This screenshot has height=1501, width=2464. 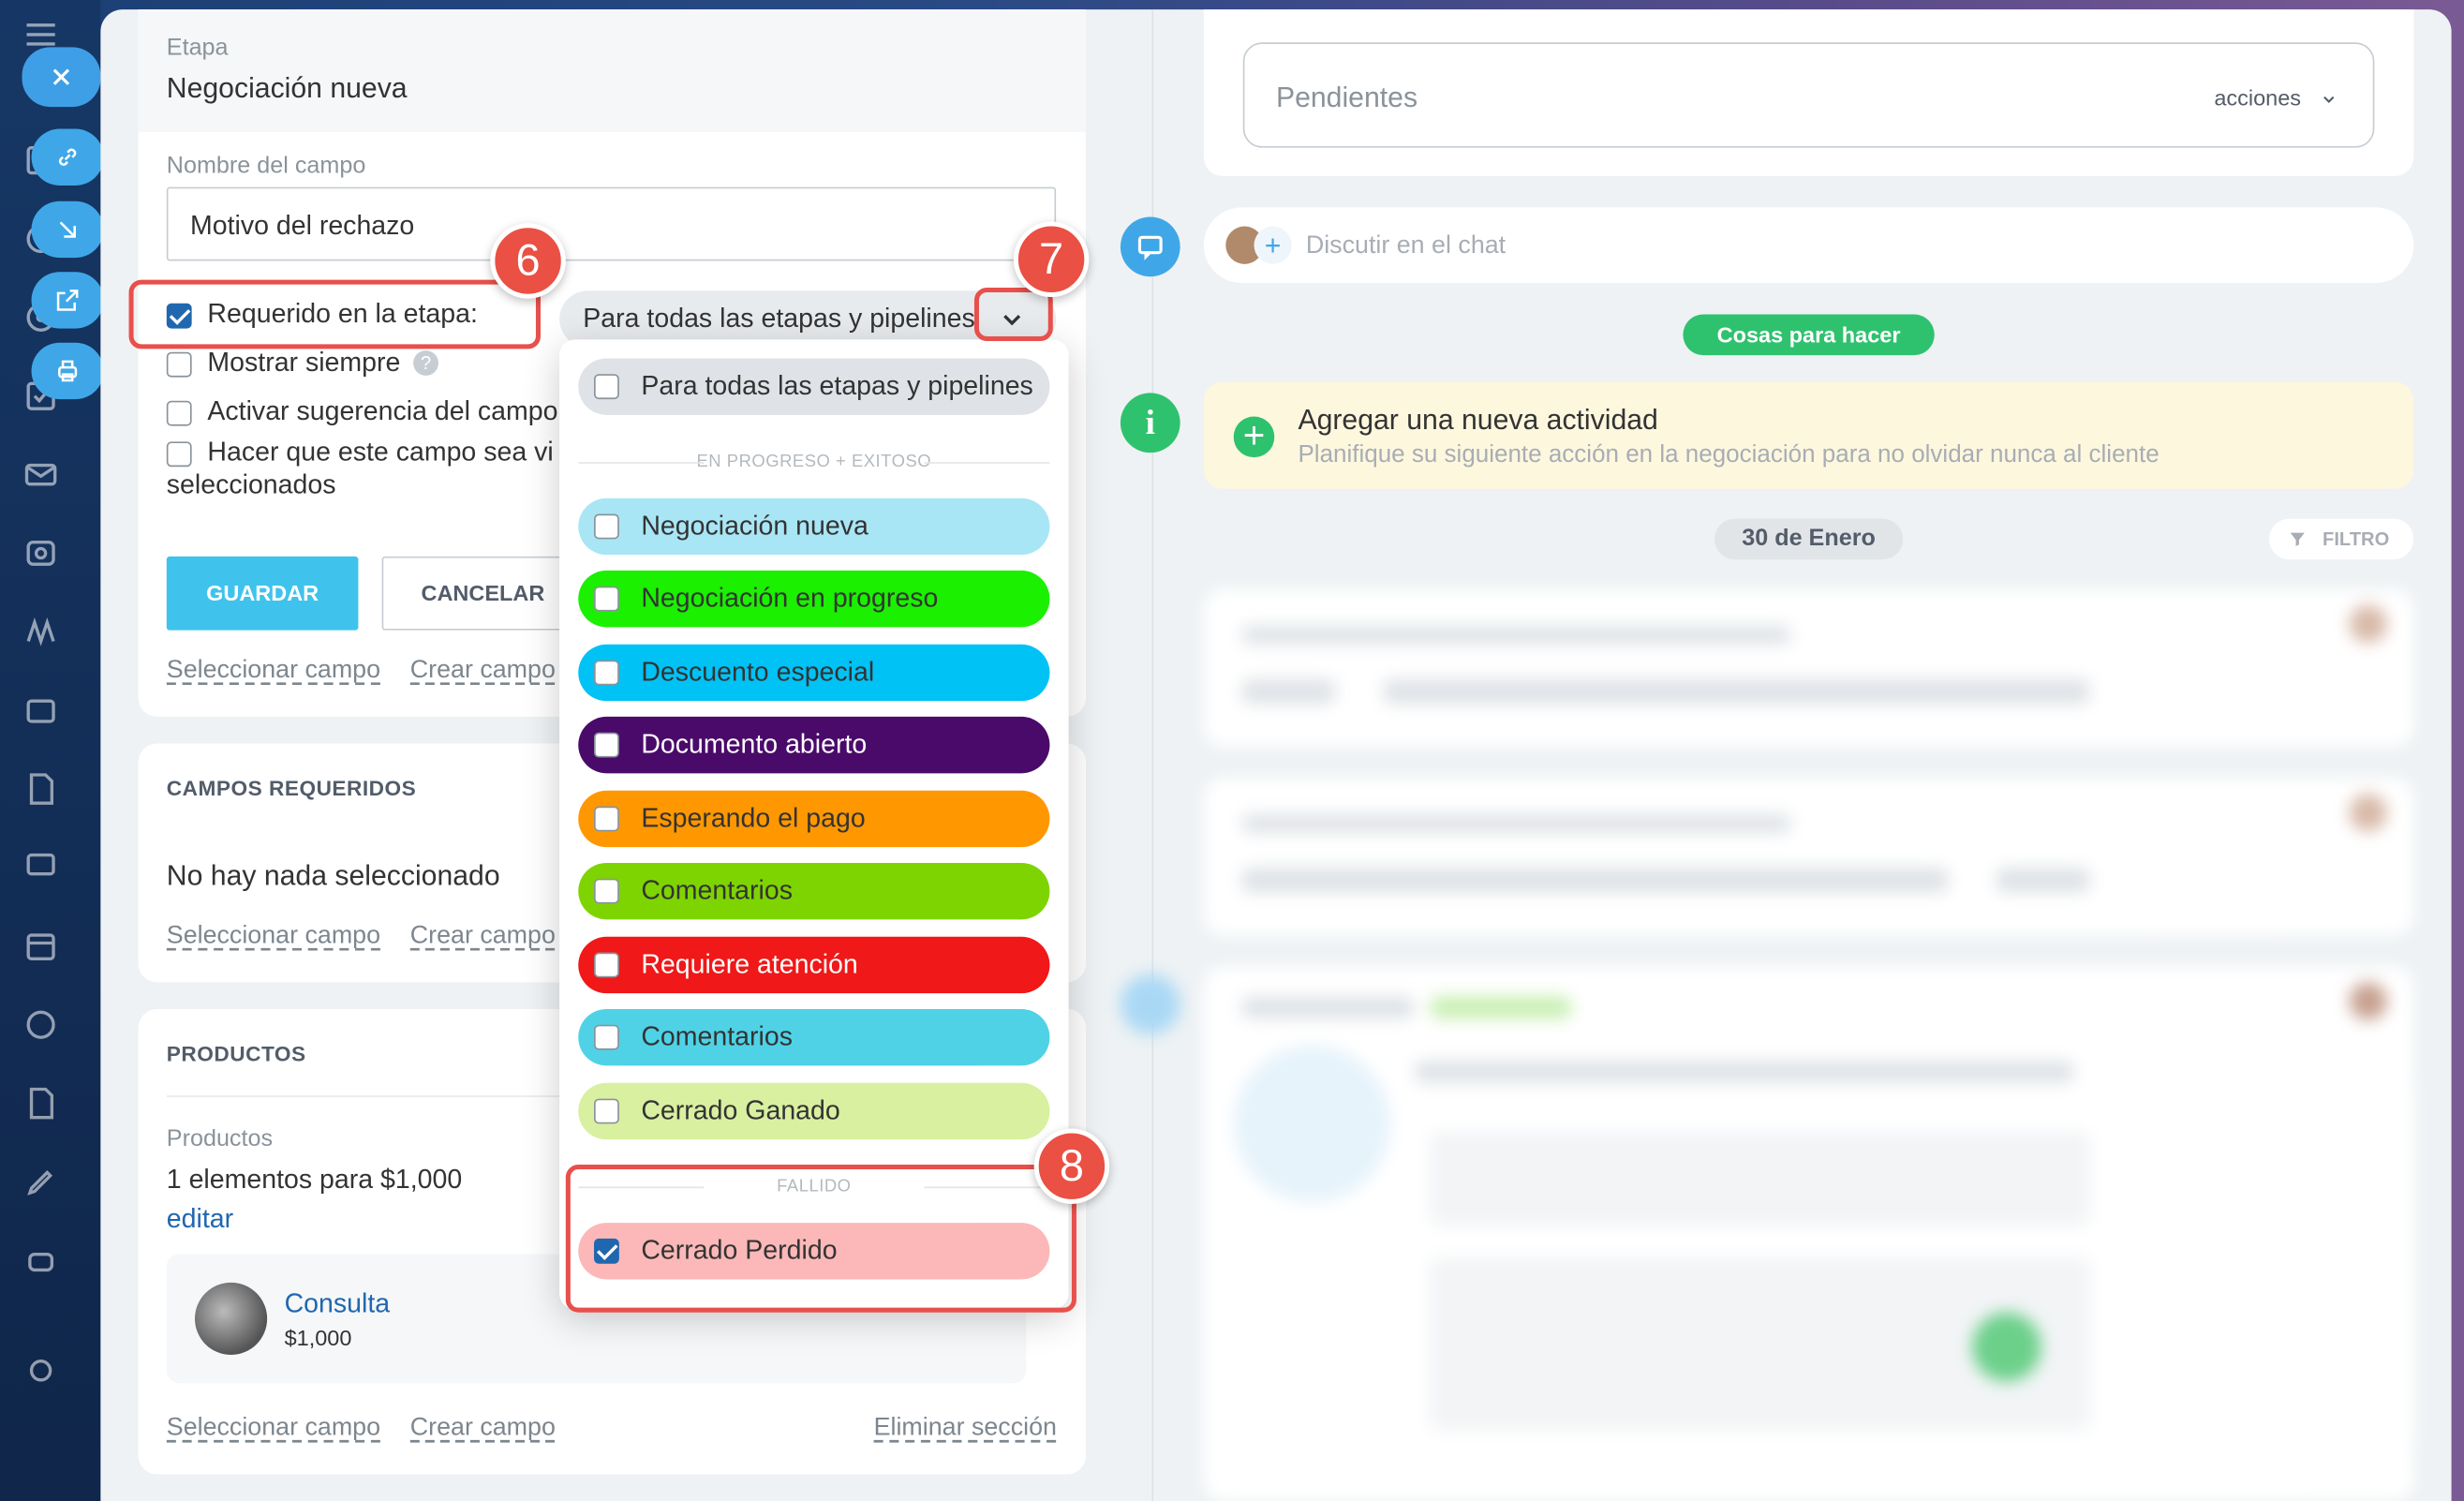 What do you see at coordinates (1072, 1166) in the screenshot?
I see `step-badge-8: 8` at bounding box center [1072, 1166].